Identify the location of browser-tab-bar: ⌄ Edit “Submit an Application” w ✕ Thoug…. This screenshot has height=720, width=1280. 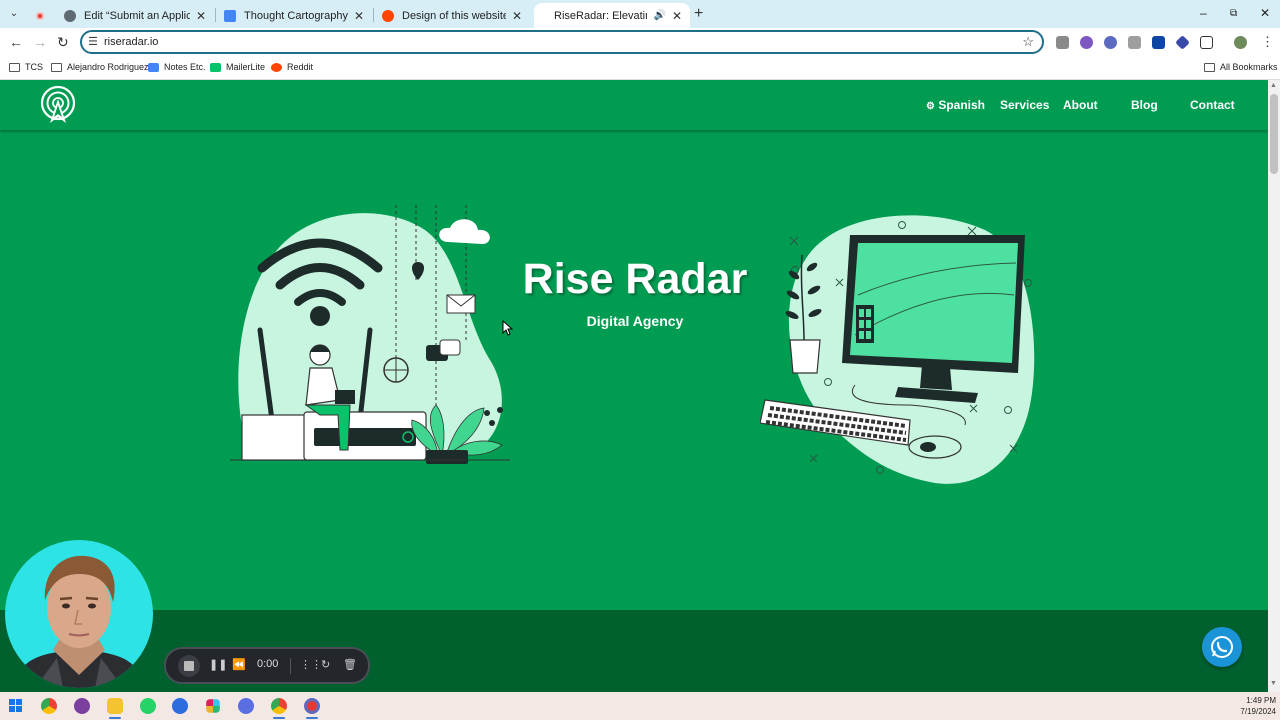
(640, 14).